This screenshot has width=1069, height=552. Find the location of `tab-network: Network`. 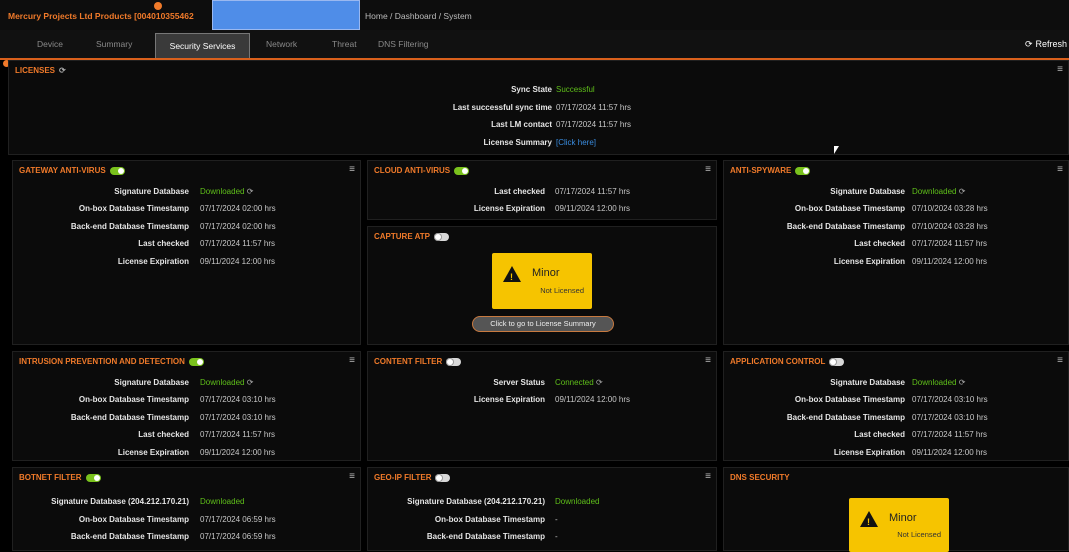

tab-network: Network is located at coordinates (281, 44).